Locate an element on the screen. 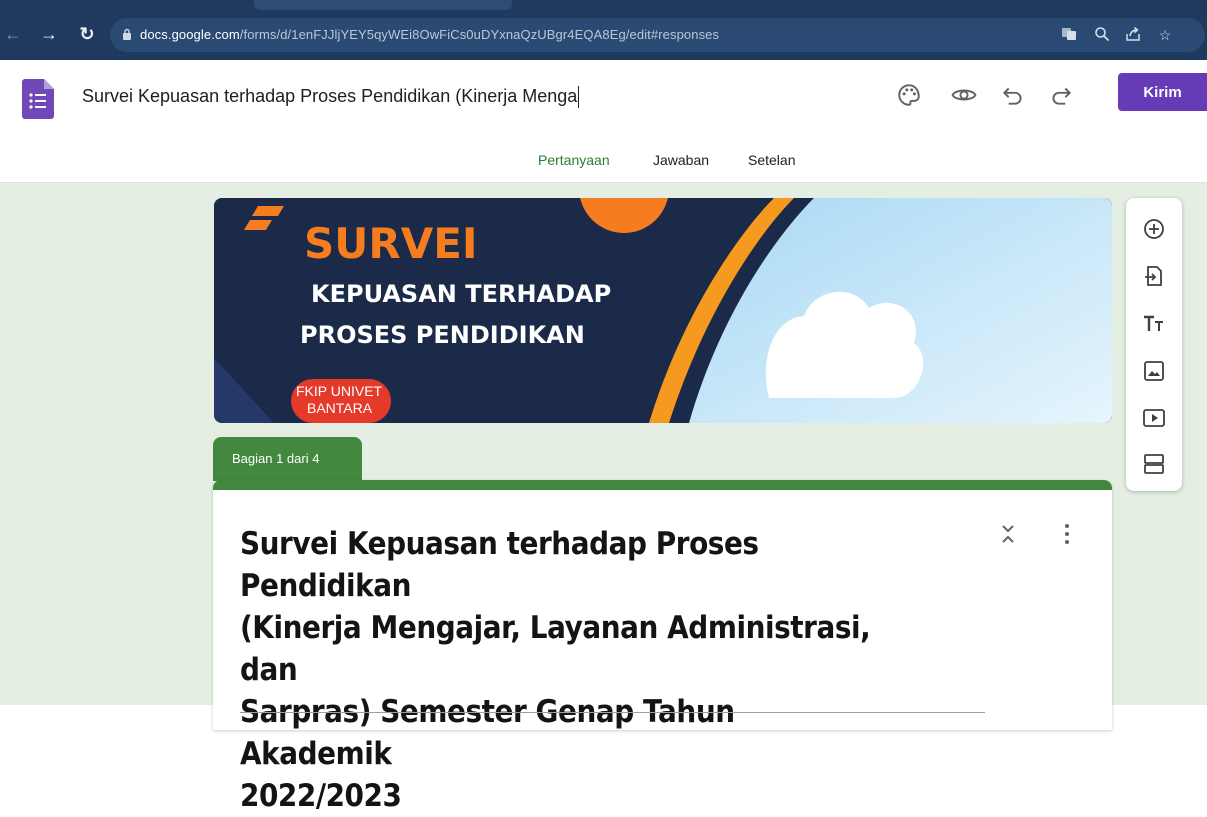  browser-tab-strip is located at coordinates (603, 5).